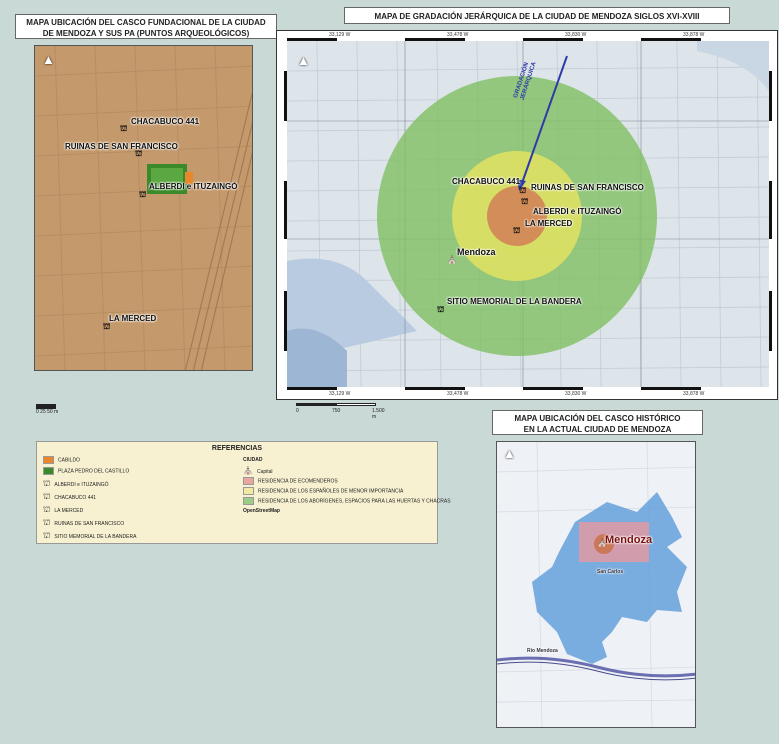 Image resolution: width=779 pixels, height=744 pixels. Describe the element at coordinates (248, 481) in the screenshot. I see `encomenderos-swatch` at that location.